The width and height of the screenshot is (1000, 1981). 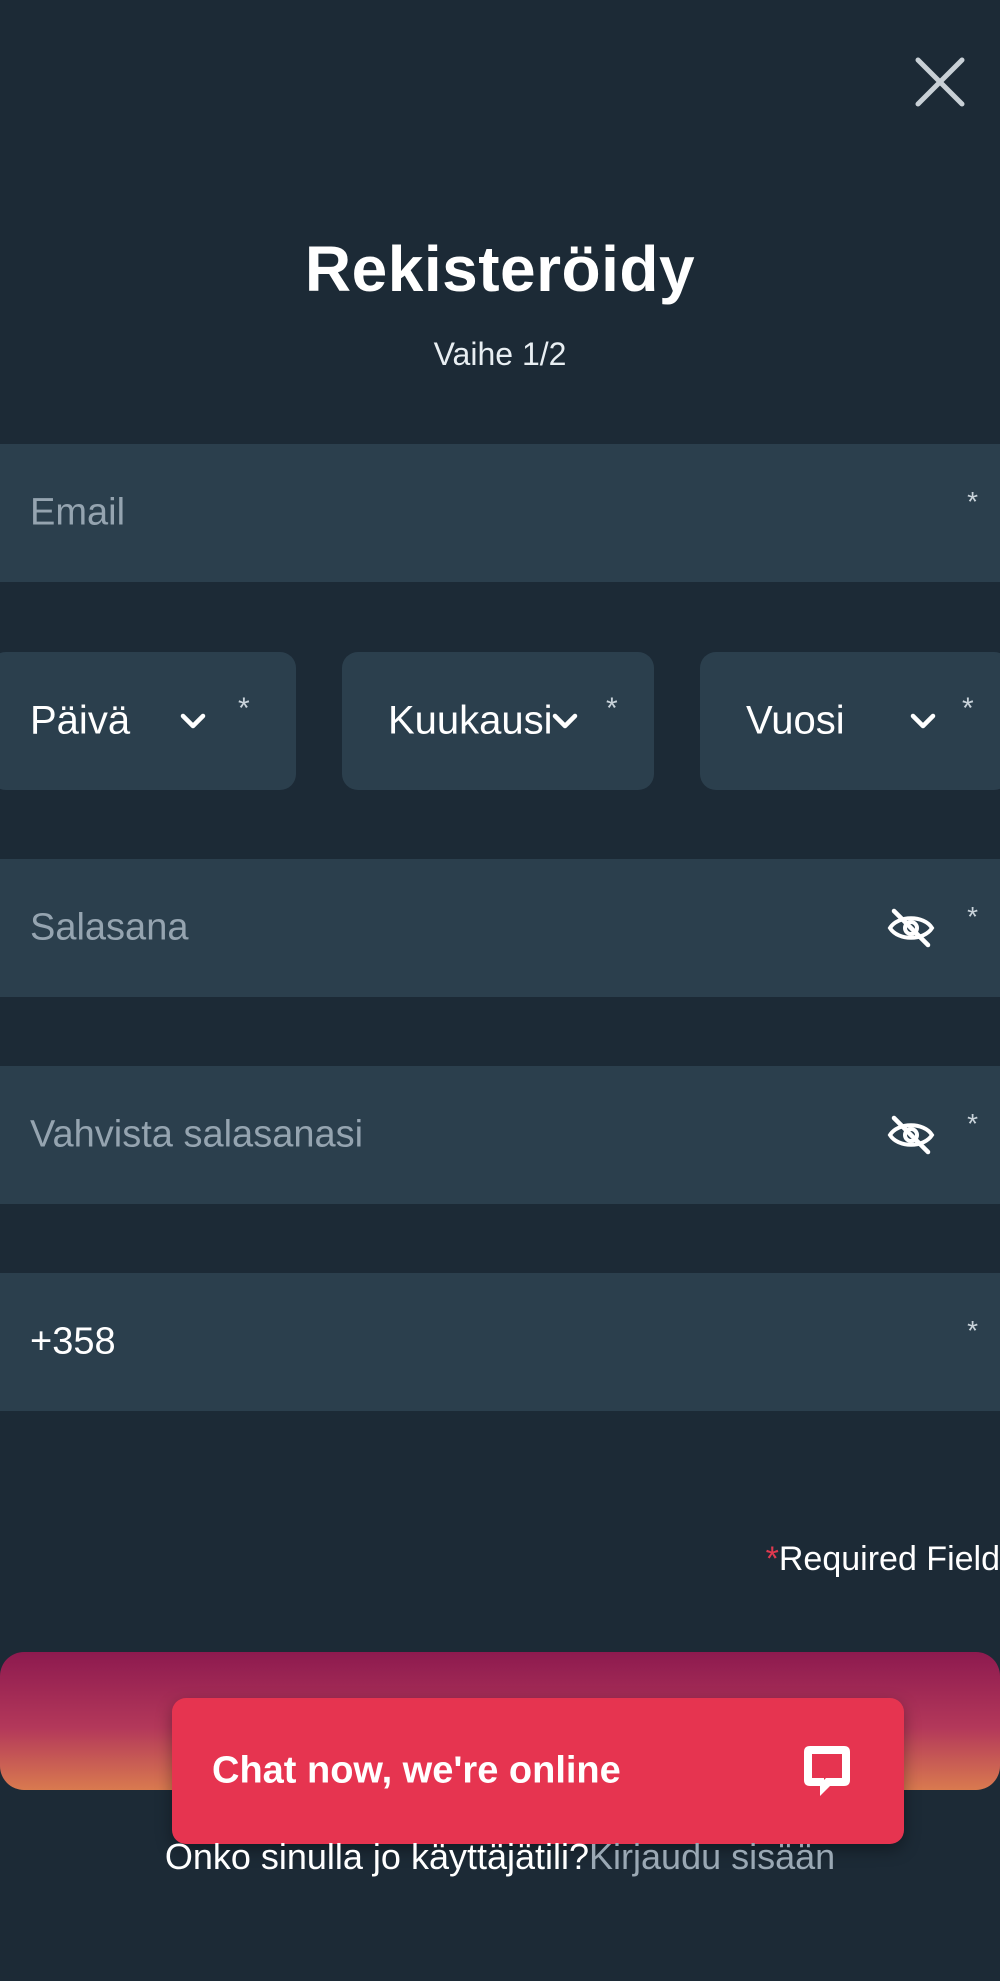 I want to click on chat-widget: Chat now, we're online, so click(x=538, y=1771).